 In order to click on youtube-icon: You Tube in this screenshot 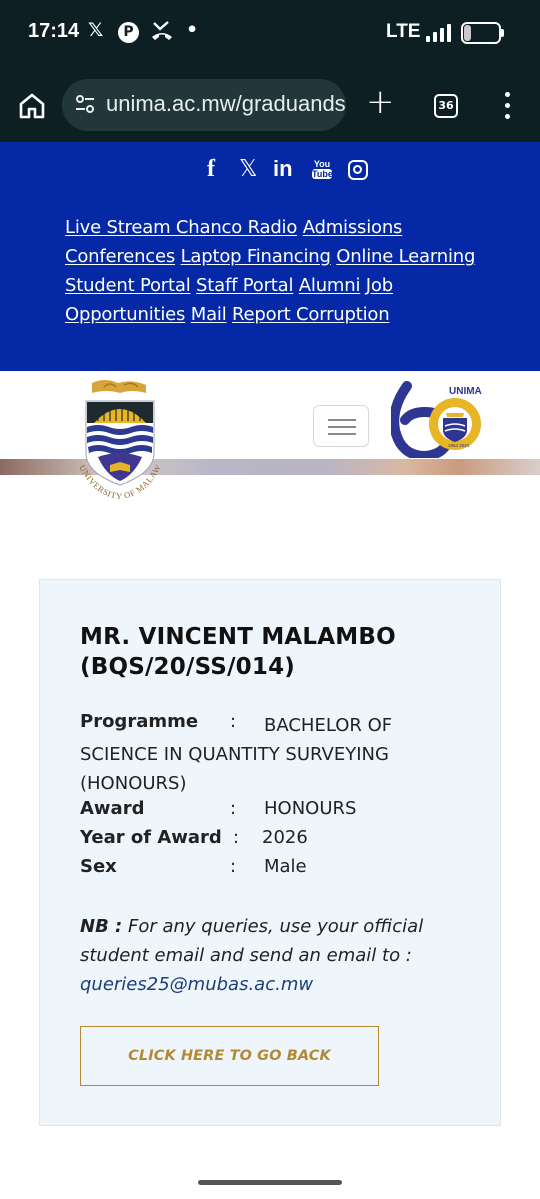, I will do `click(322, 169)`.